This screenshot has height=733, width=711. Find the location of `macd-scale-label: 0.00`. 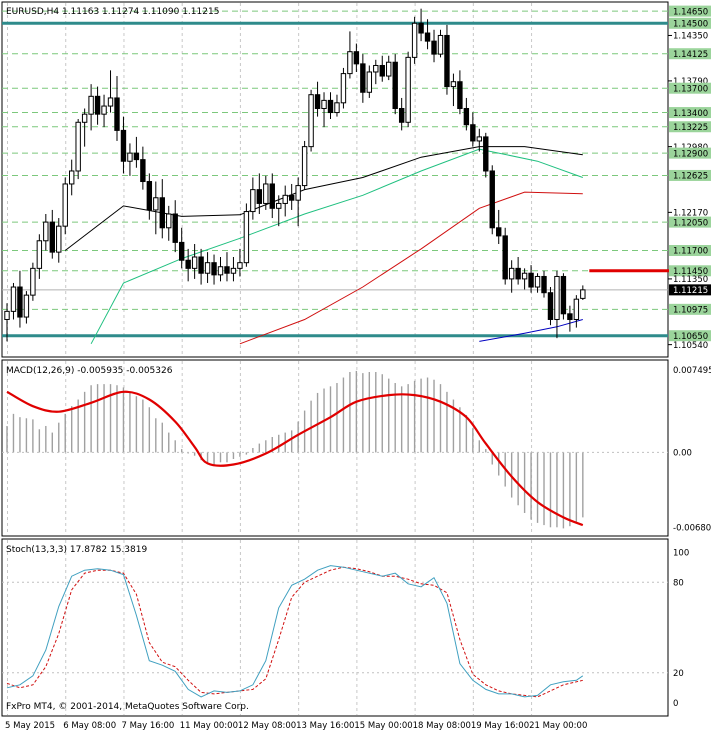

macd-scale-label: 0.00 is located at coordinates (682, 454).